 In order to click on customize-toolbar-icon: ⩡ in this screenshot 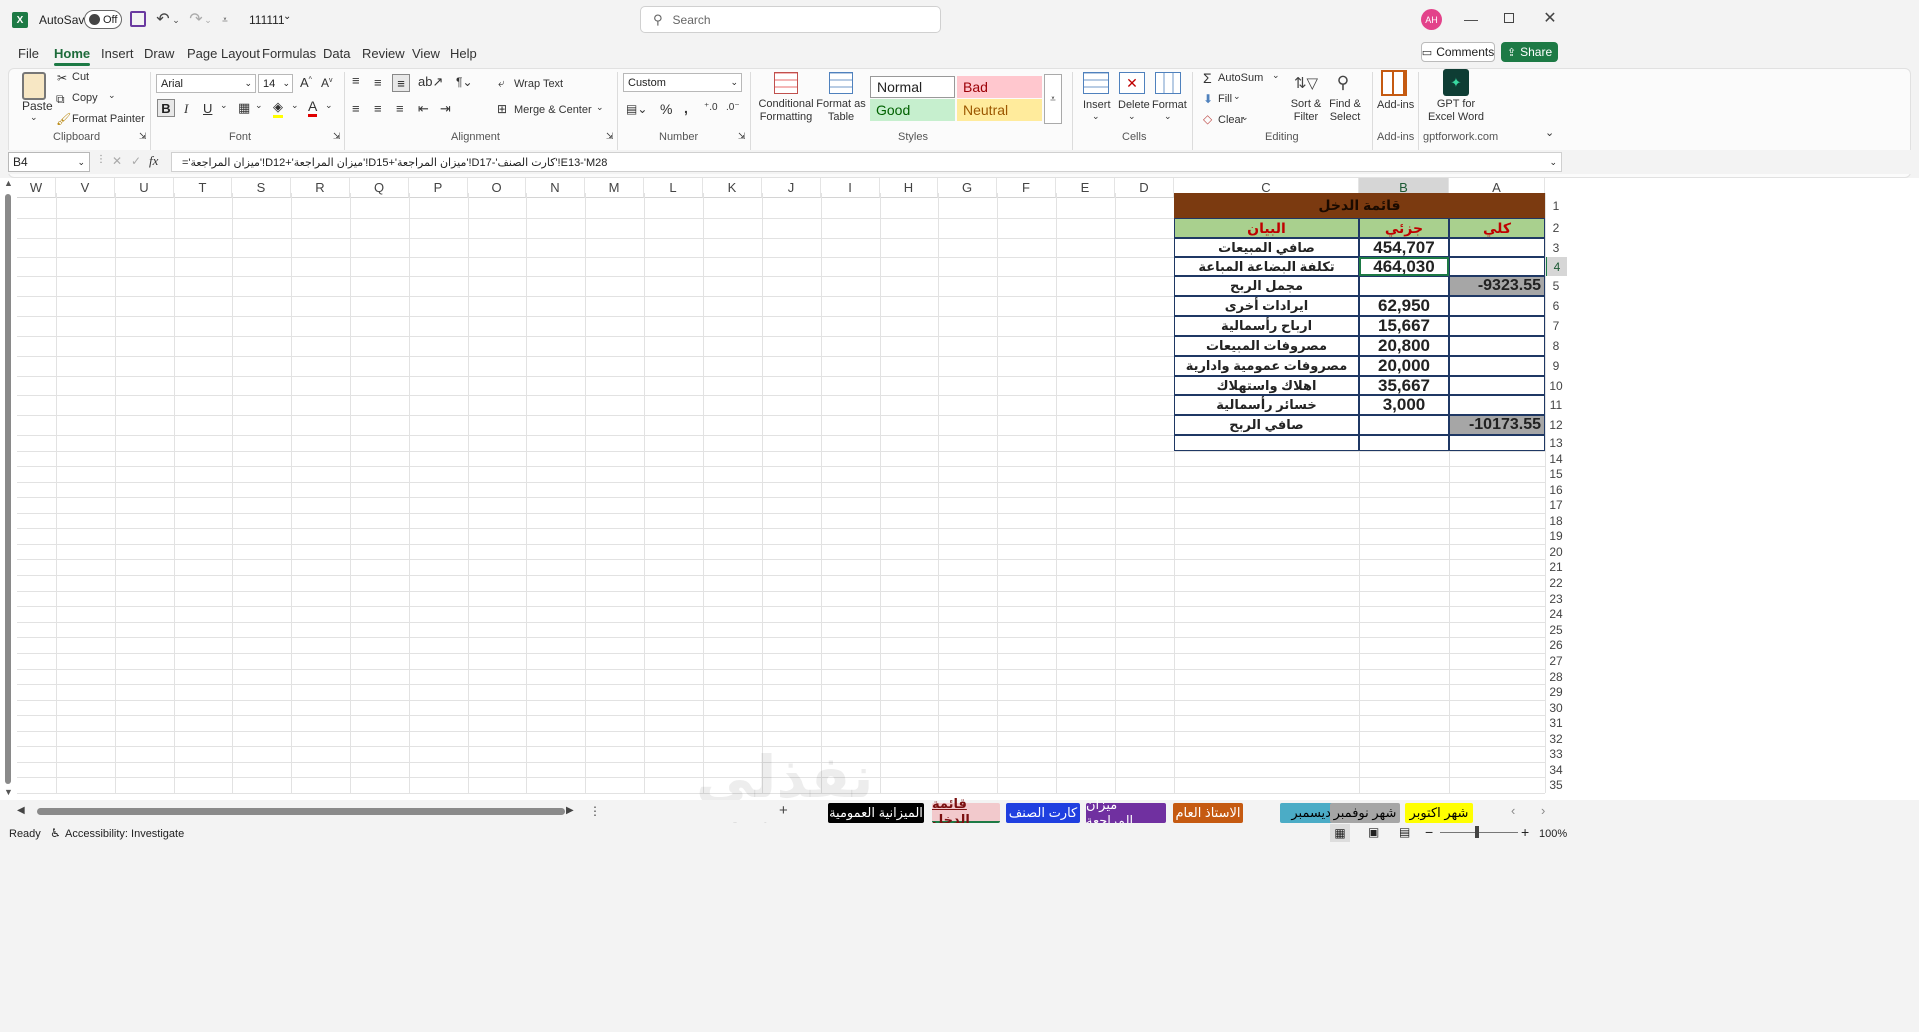, I will do `click(225, 20)`.